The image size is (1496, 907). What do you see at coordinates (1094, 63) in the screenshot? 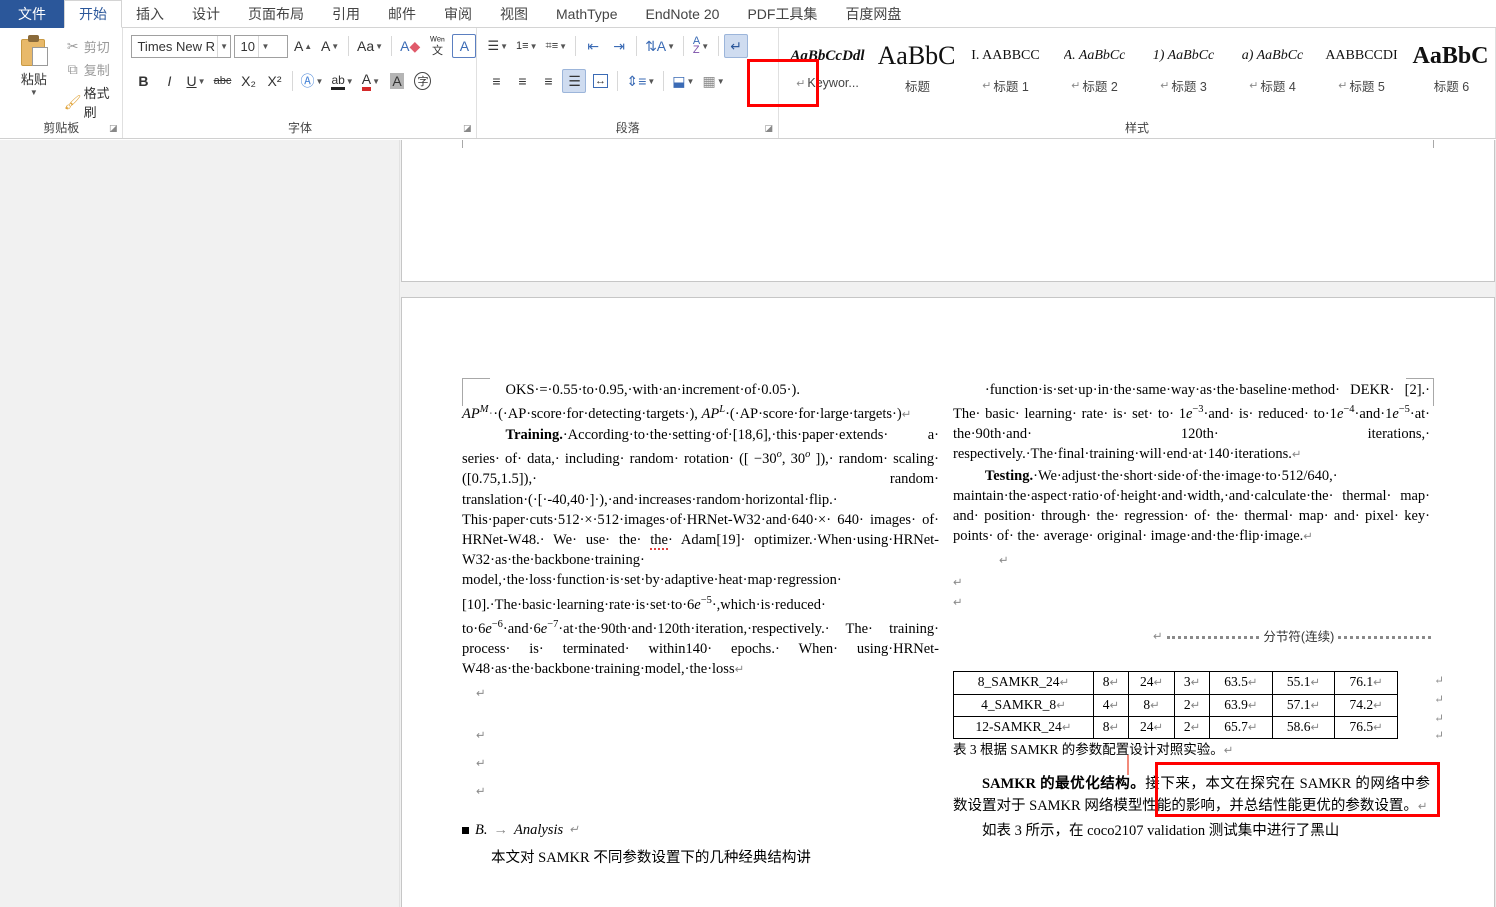
I see `style-item-heading-2: A. AaBbCc ↵ 标题 2` at bounding box center [1094, 63].